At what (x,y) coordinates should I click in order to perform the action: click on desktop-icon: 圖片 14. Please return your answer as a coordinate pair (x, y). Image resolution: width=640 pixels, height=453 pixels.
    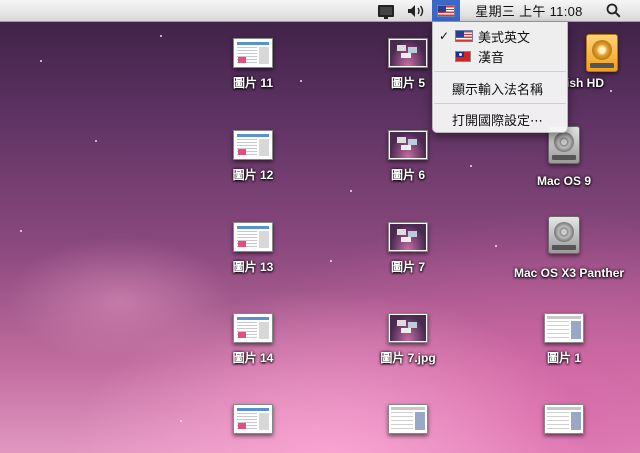
    Looking at the image, I should click on (253, 339).